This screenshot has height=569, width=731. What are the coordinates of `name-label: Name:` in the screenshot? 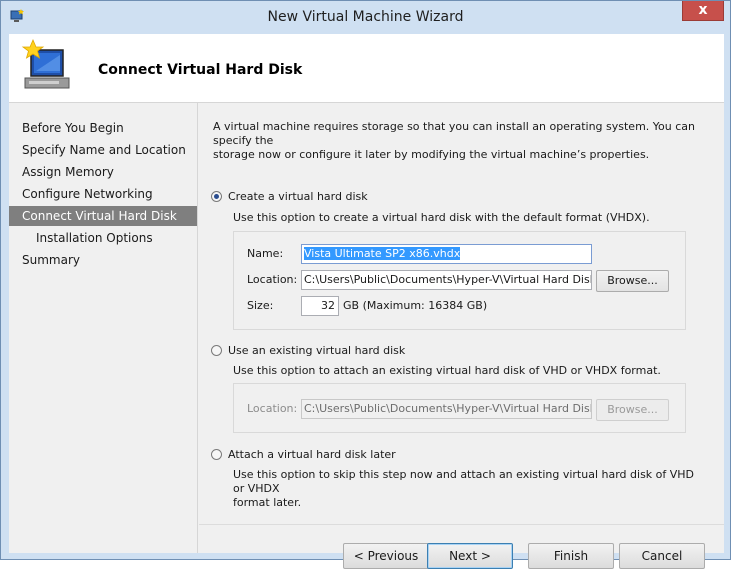 It's located at (265, 253).